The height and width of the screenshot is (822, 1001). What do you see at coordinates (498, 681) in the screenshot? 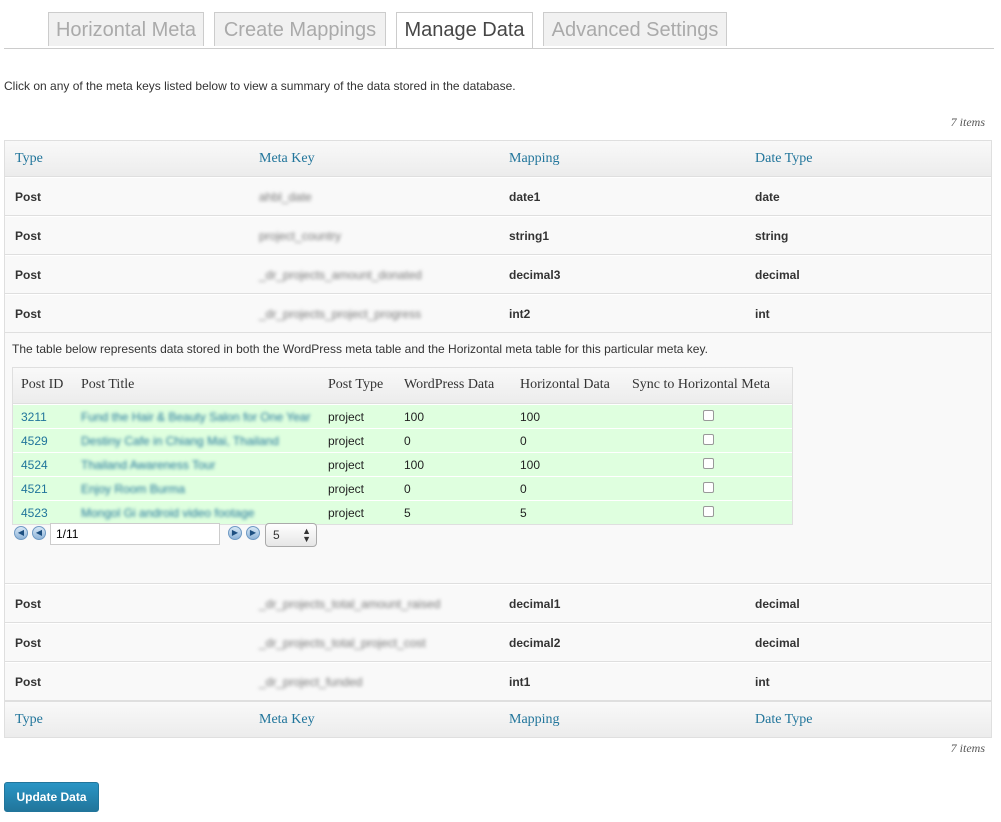
I see `table-row: Post _dr_project_funded int1 int` at bounding box center [498, 681].